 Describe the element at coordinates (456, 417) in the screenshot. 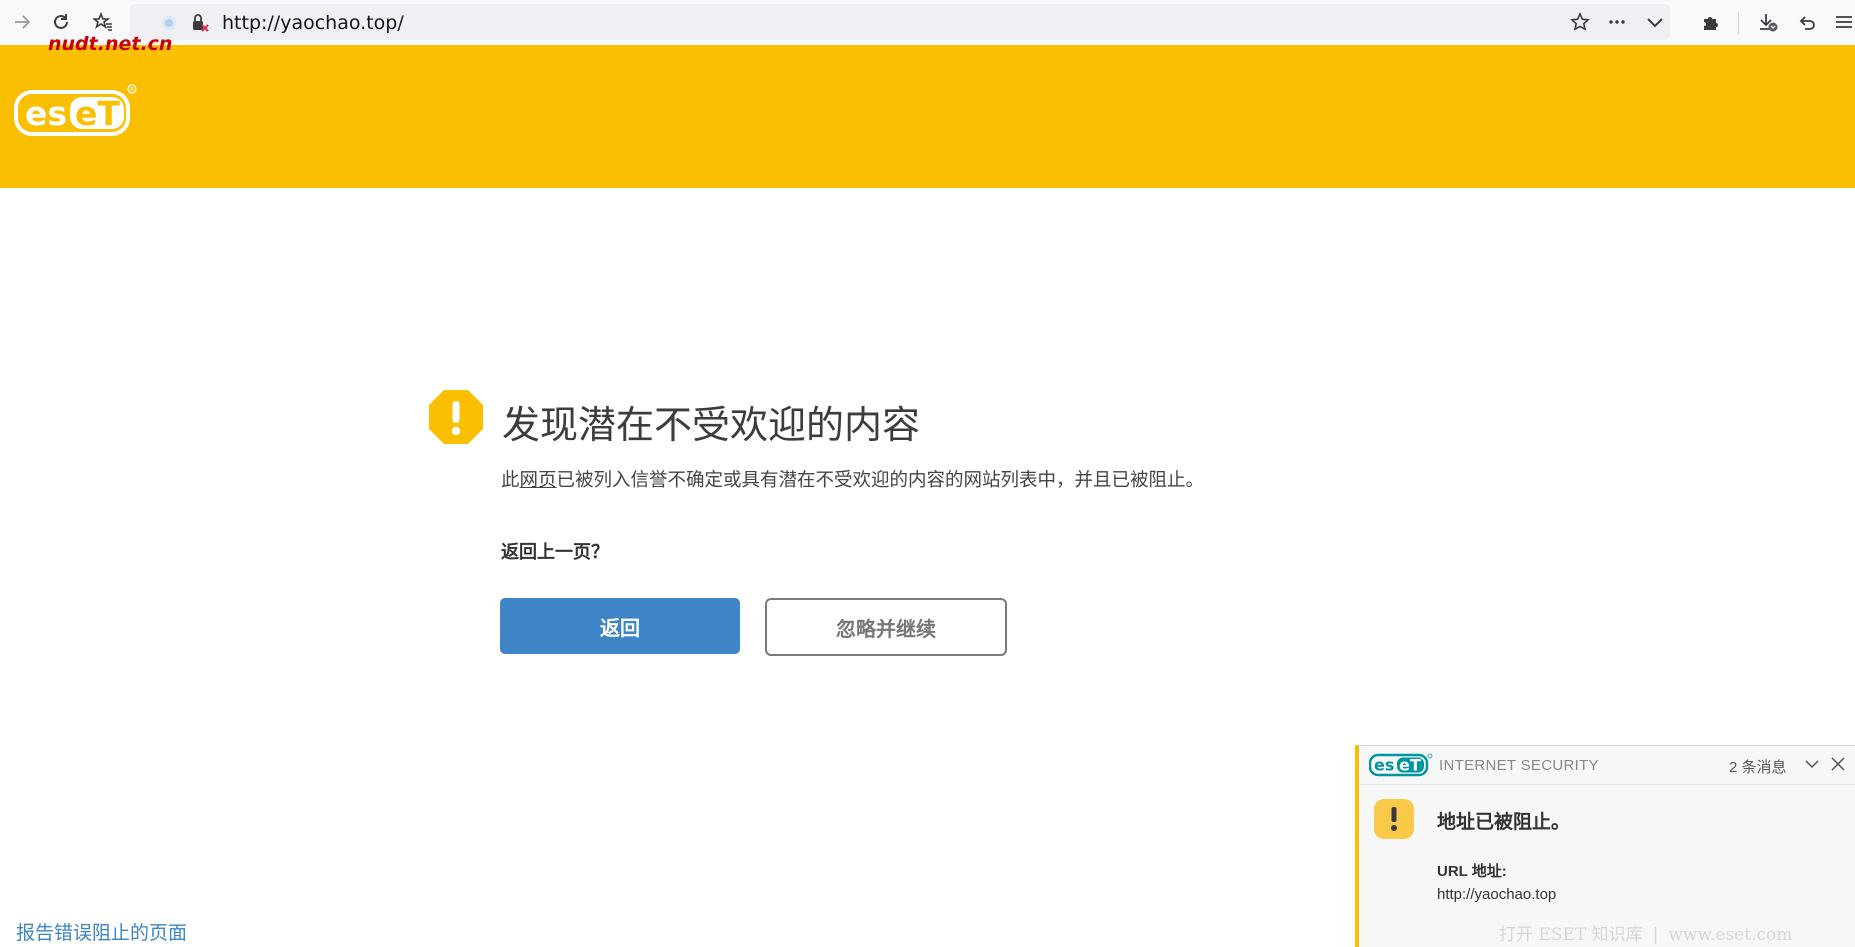

I see `warning-icon` at that location.